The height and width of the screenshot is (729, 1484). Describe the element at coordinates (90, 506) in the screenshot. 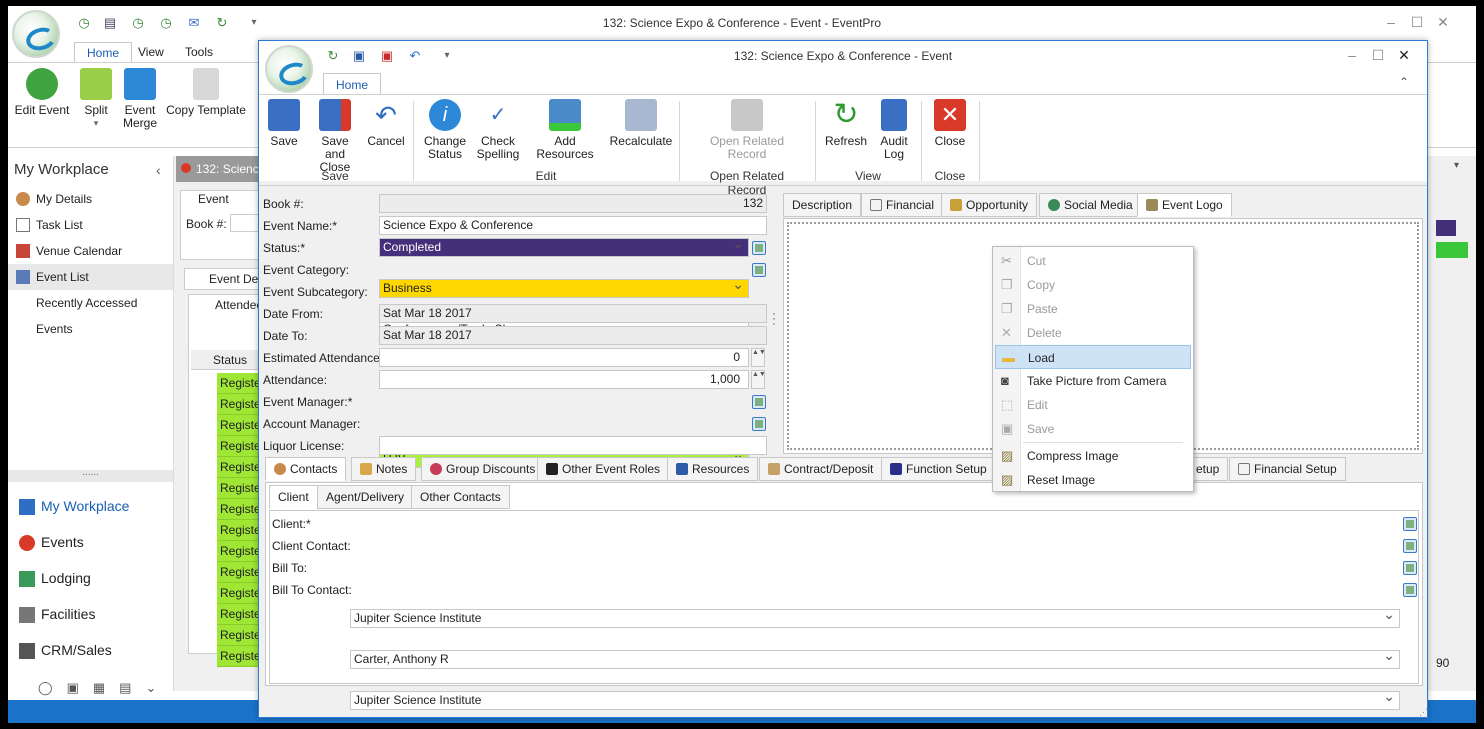

I see `nav-my-workplace: My Workplace` at that location.